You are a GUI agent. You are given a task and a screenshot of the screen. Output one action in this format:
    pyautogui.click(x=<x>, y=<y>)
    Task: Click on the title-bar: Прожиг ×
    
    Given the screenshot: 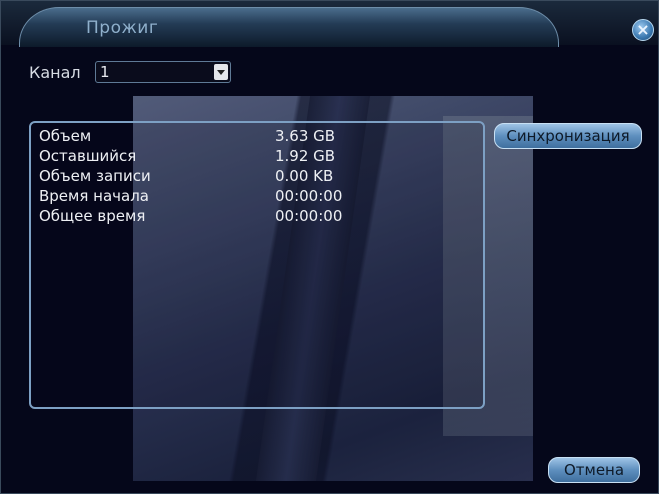 What is the action you would take?
    pyautogui.click(x=329, y=24)
    